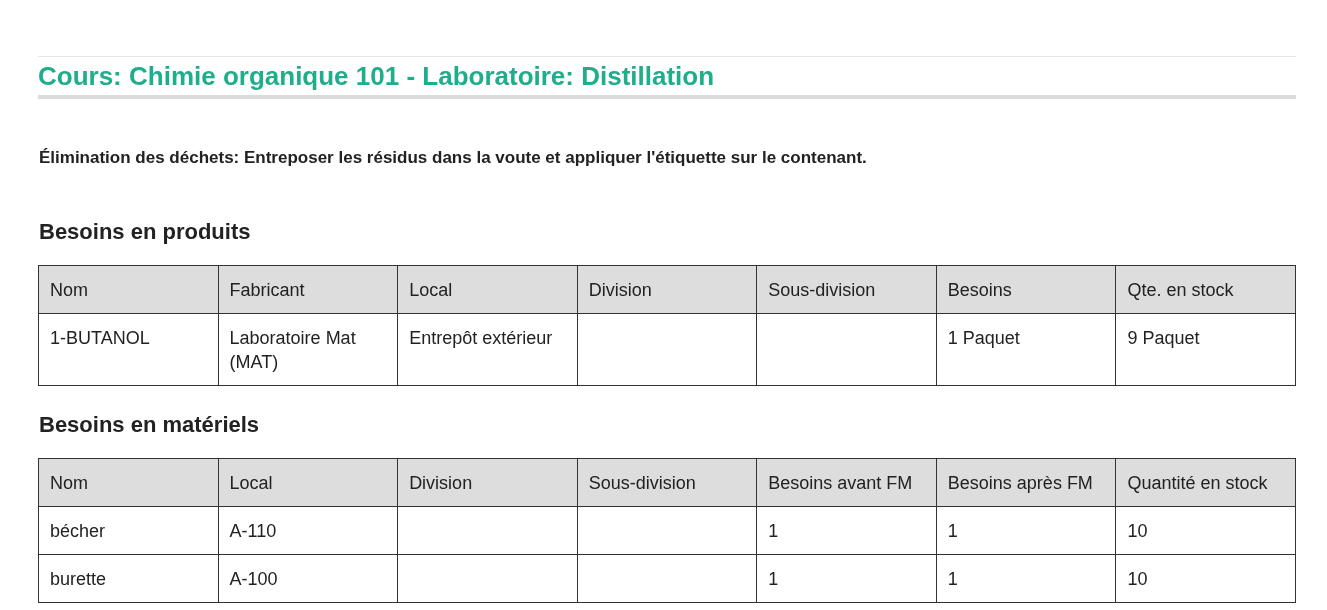 The width and height of the screenshot is (1327, 610). Describe the element at coordinates (453, 158) in the screenshot. I see `disposal-instructions: Élimination des déchets: Entreposer les résidus dans la voute et appliquer l'étiquette sur le contenant.` at that location.